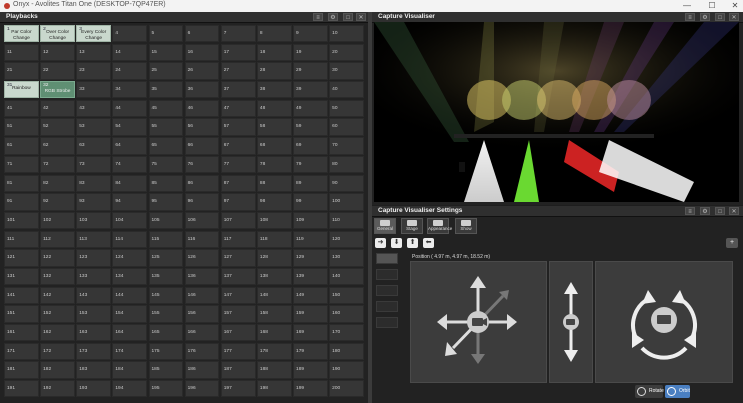 This screenshot has width=743, height=403. Describe the element at coordinates (466, 226) in the screenshot. I see `tab-show: Show` at that location.